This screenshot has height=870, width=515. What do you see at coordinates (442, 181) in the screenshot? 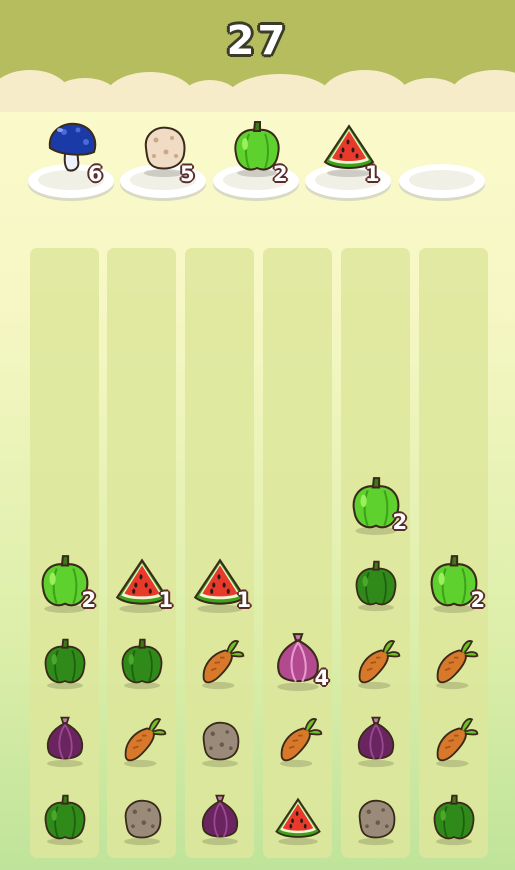
I see `plate` at bounding box center [442, 181].